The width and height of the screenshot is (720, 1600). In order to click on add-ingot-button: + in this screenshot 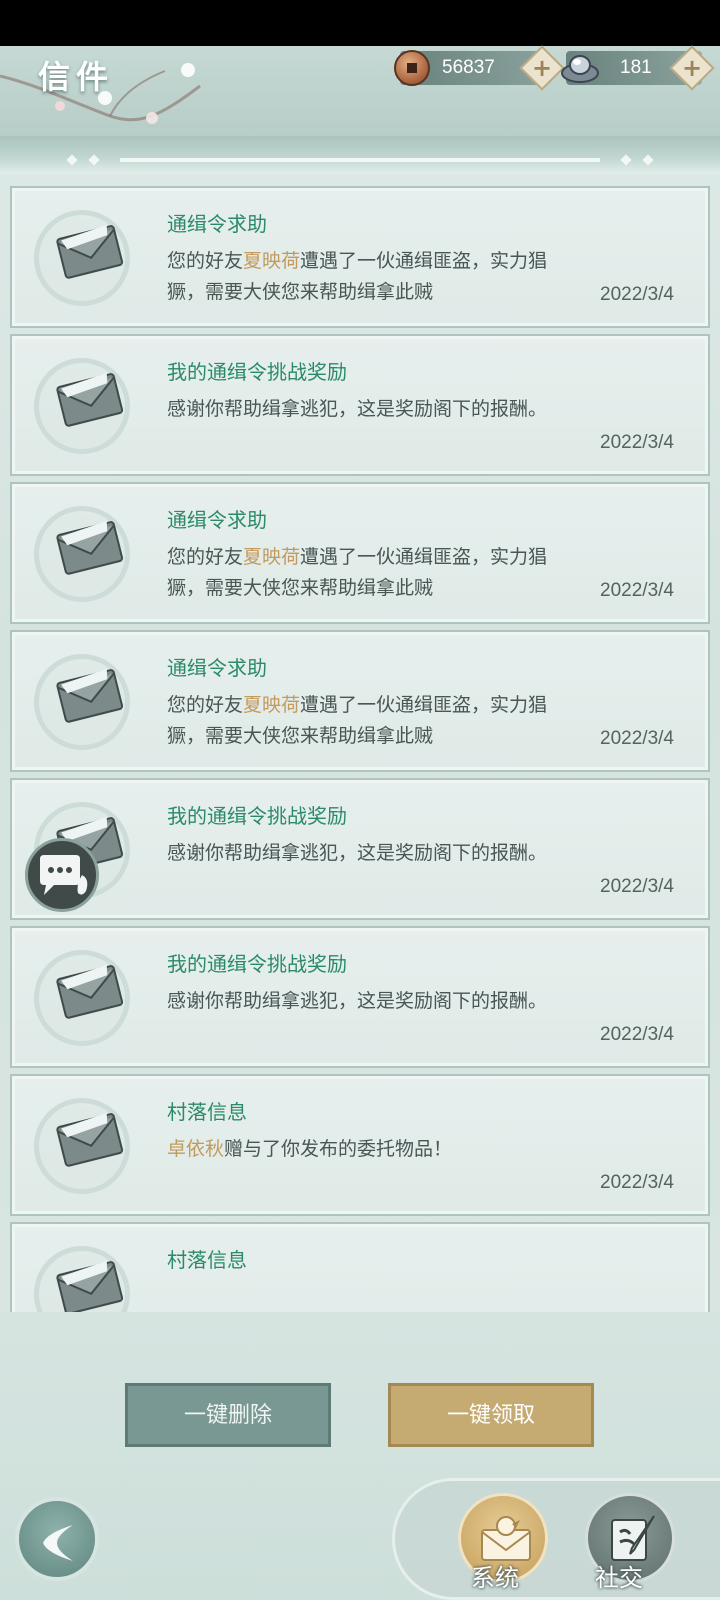, I will do `click(692, 68)`.